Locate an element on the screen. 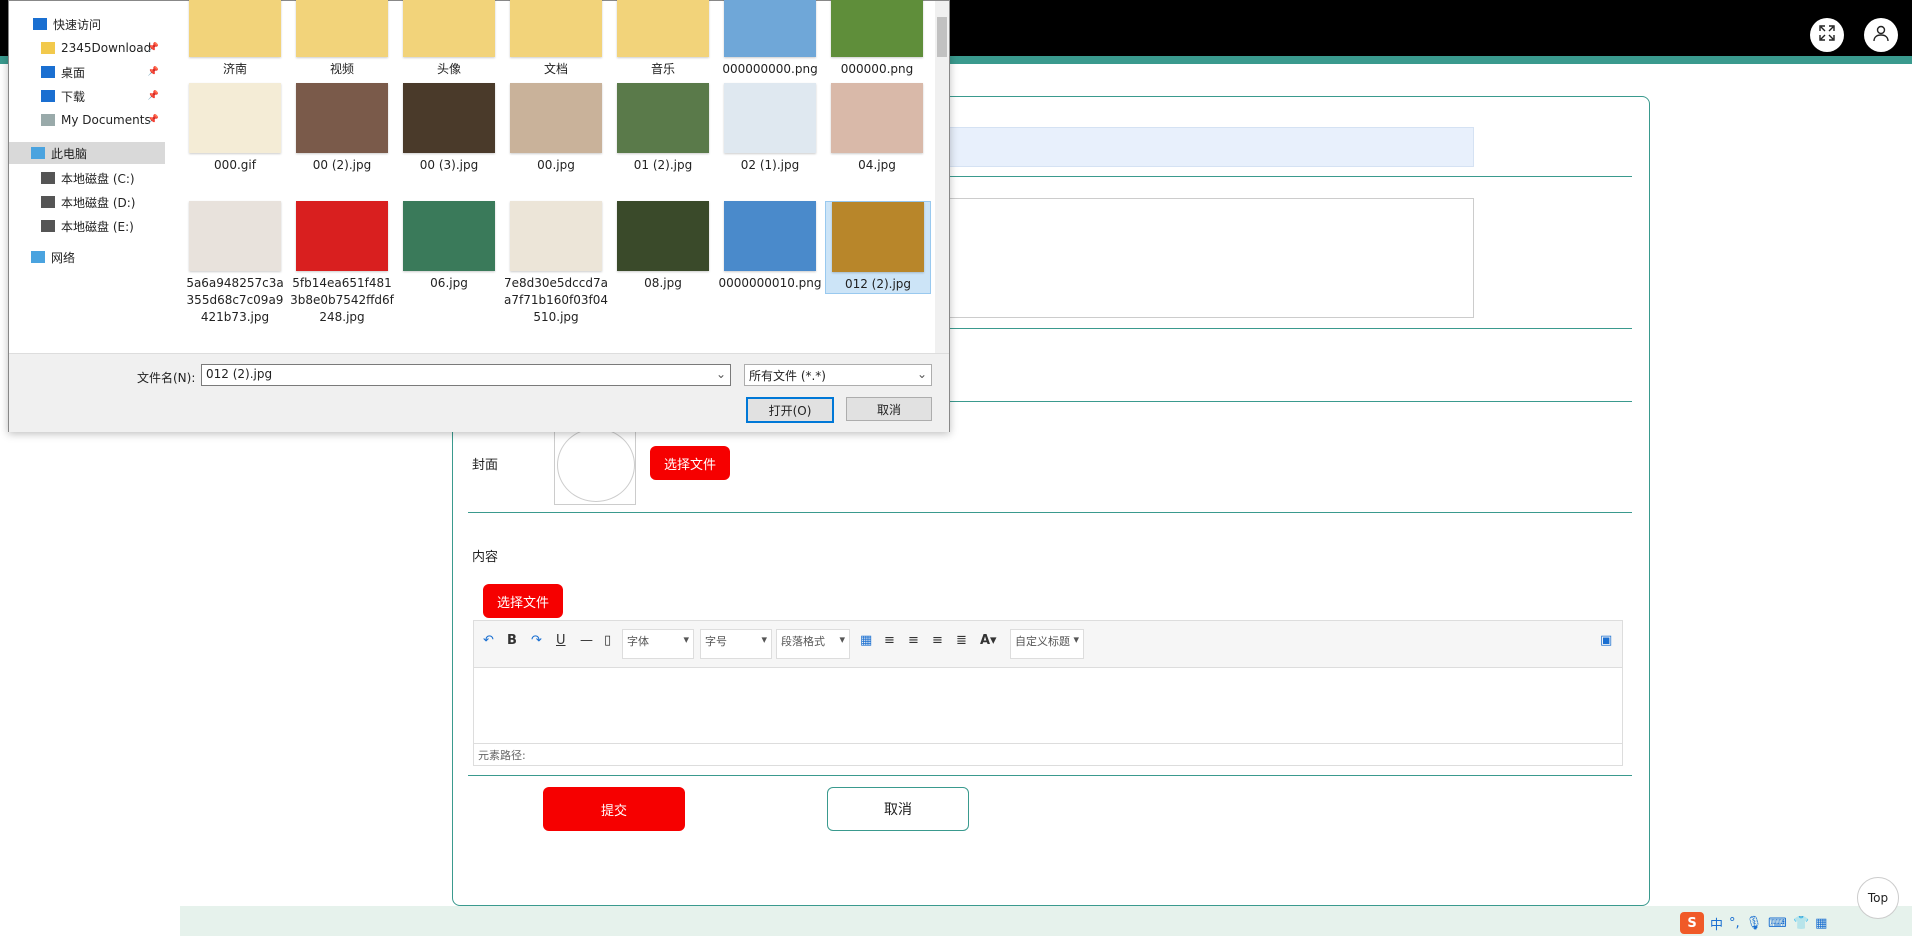 This screenshot has width=1912, height=936. cancel-button: 取消 is located at coordinates (898, 809).